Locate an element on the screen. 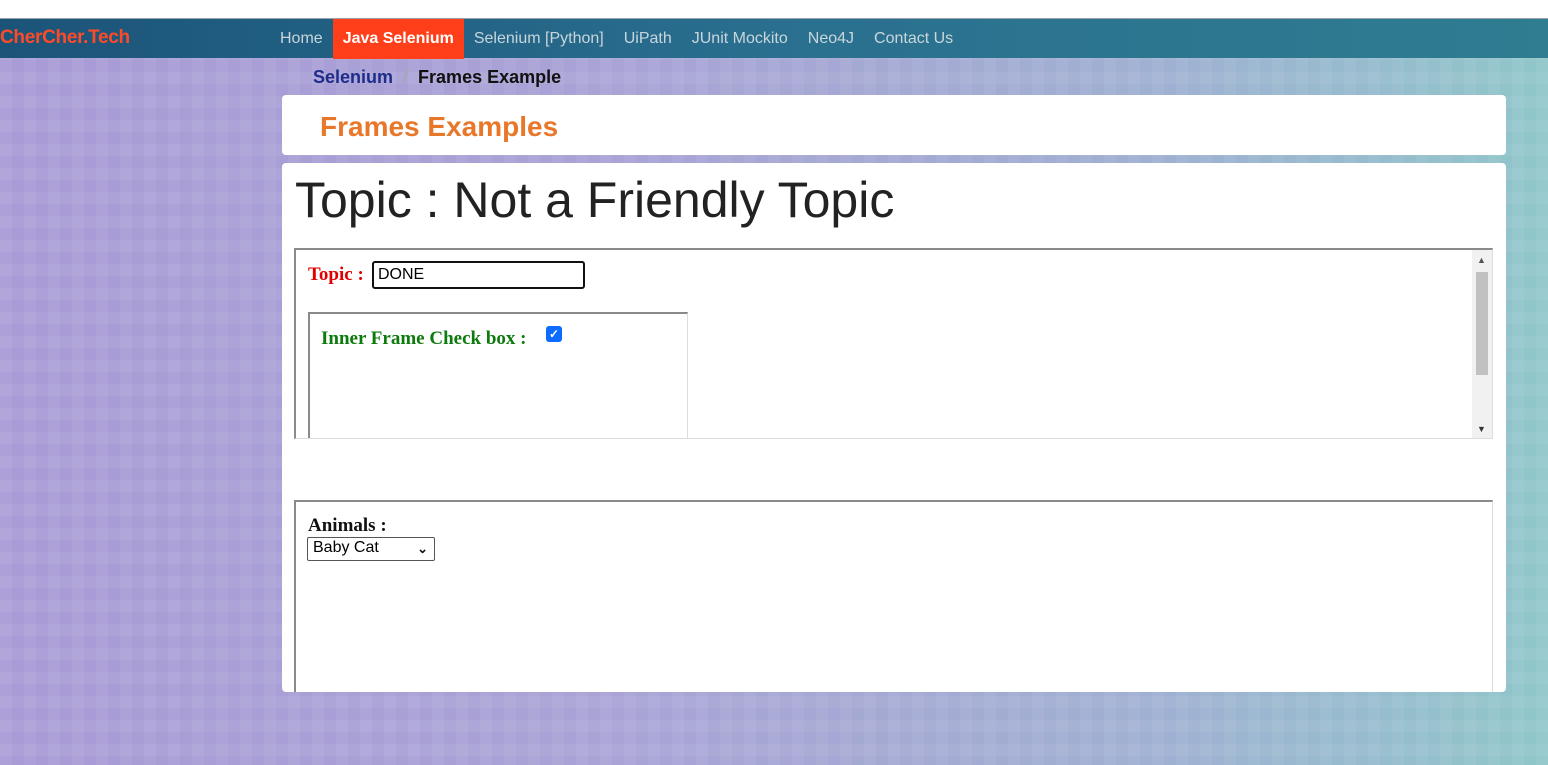 The height and width of the screenshot is (765, 1548). nav-item-contact-us: Contact Us is located at coordinates (913, 39).